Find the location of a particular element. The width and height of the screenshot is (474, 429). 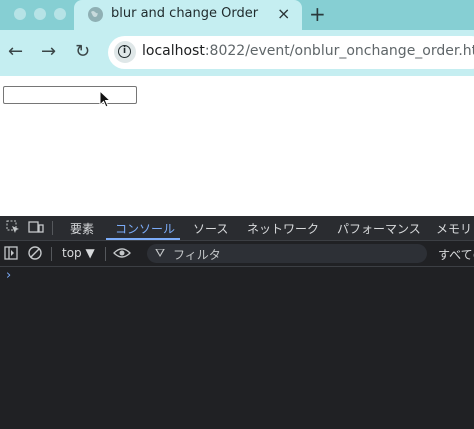

tab-elements: 要素 is located at coordinates (82, 228).